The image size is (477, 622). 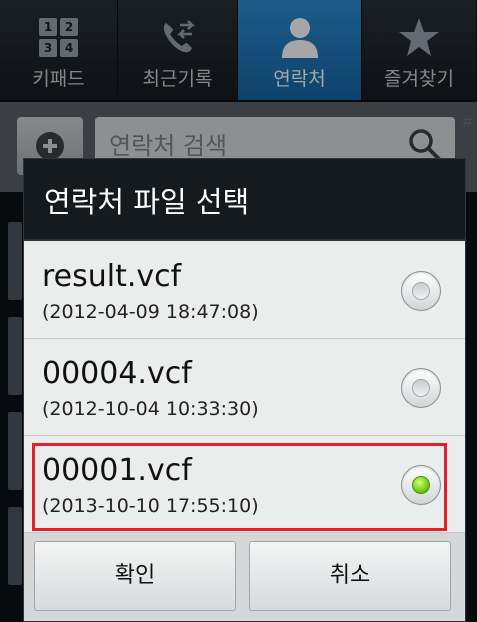 I want to click on ok-button: 확인, so click(x=135, y=576).